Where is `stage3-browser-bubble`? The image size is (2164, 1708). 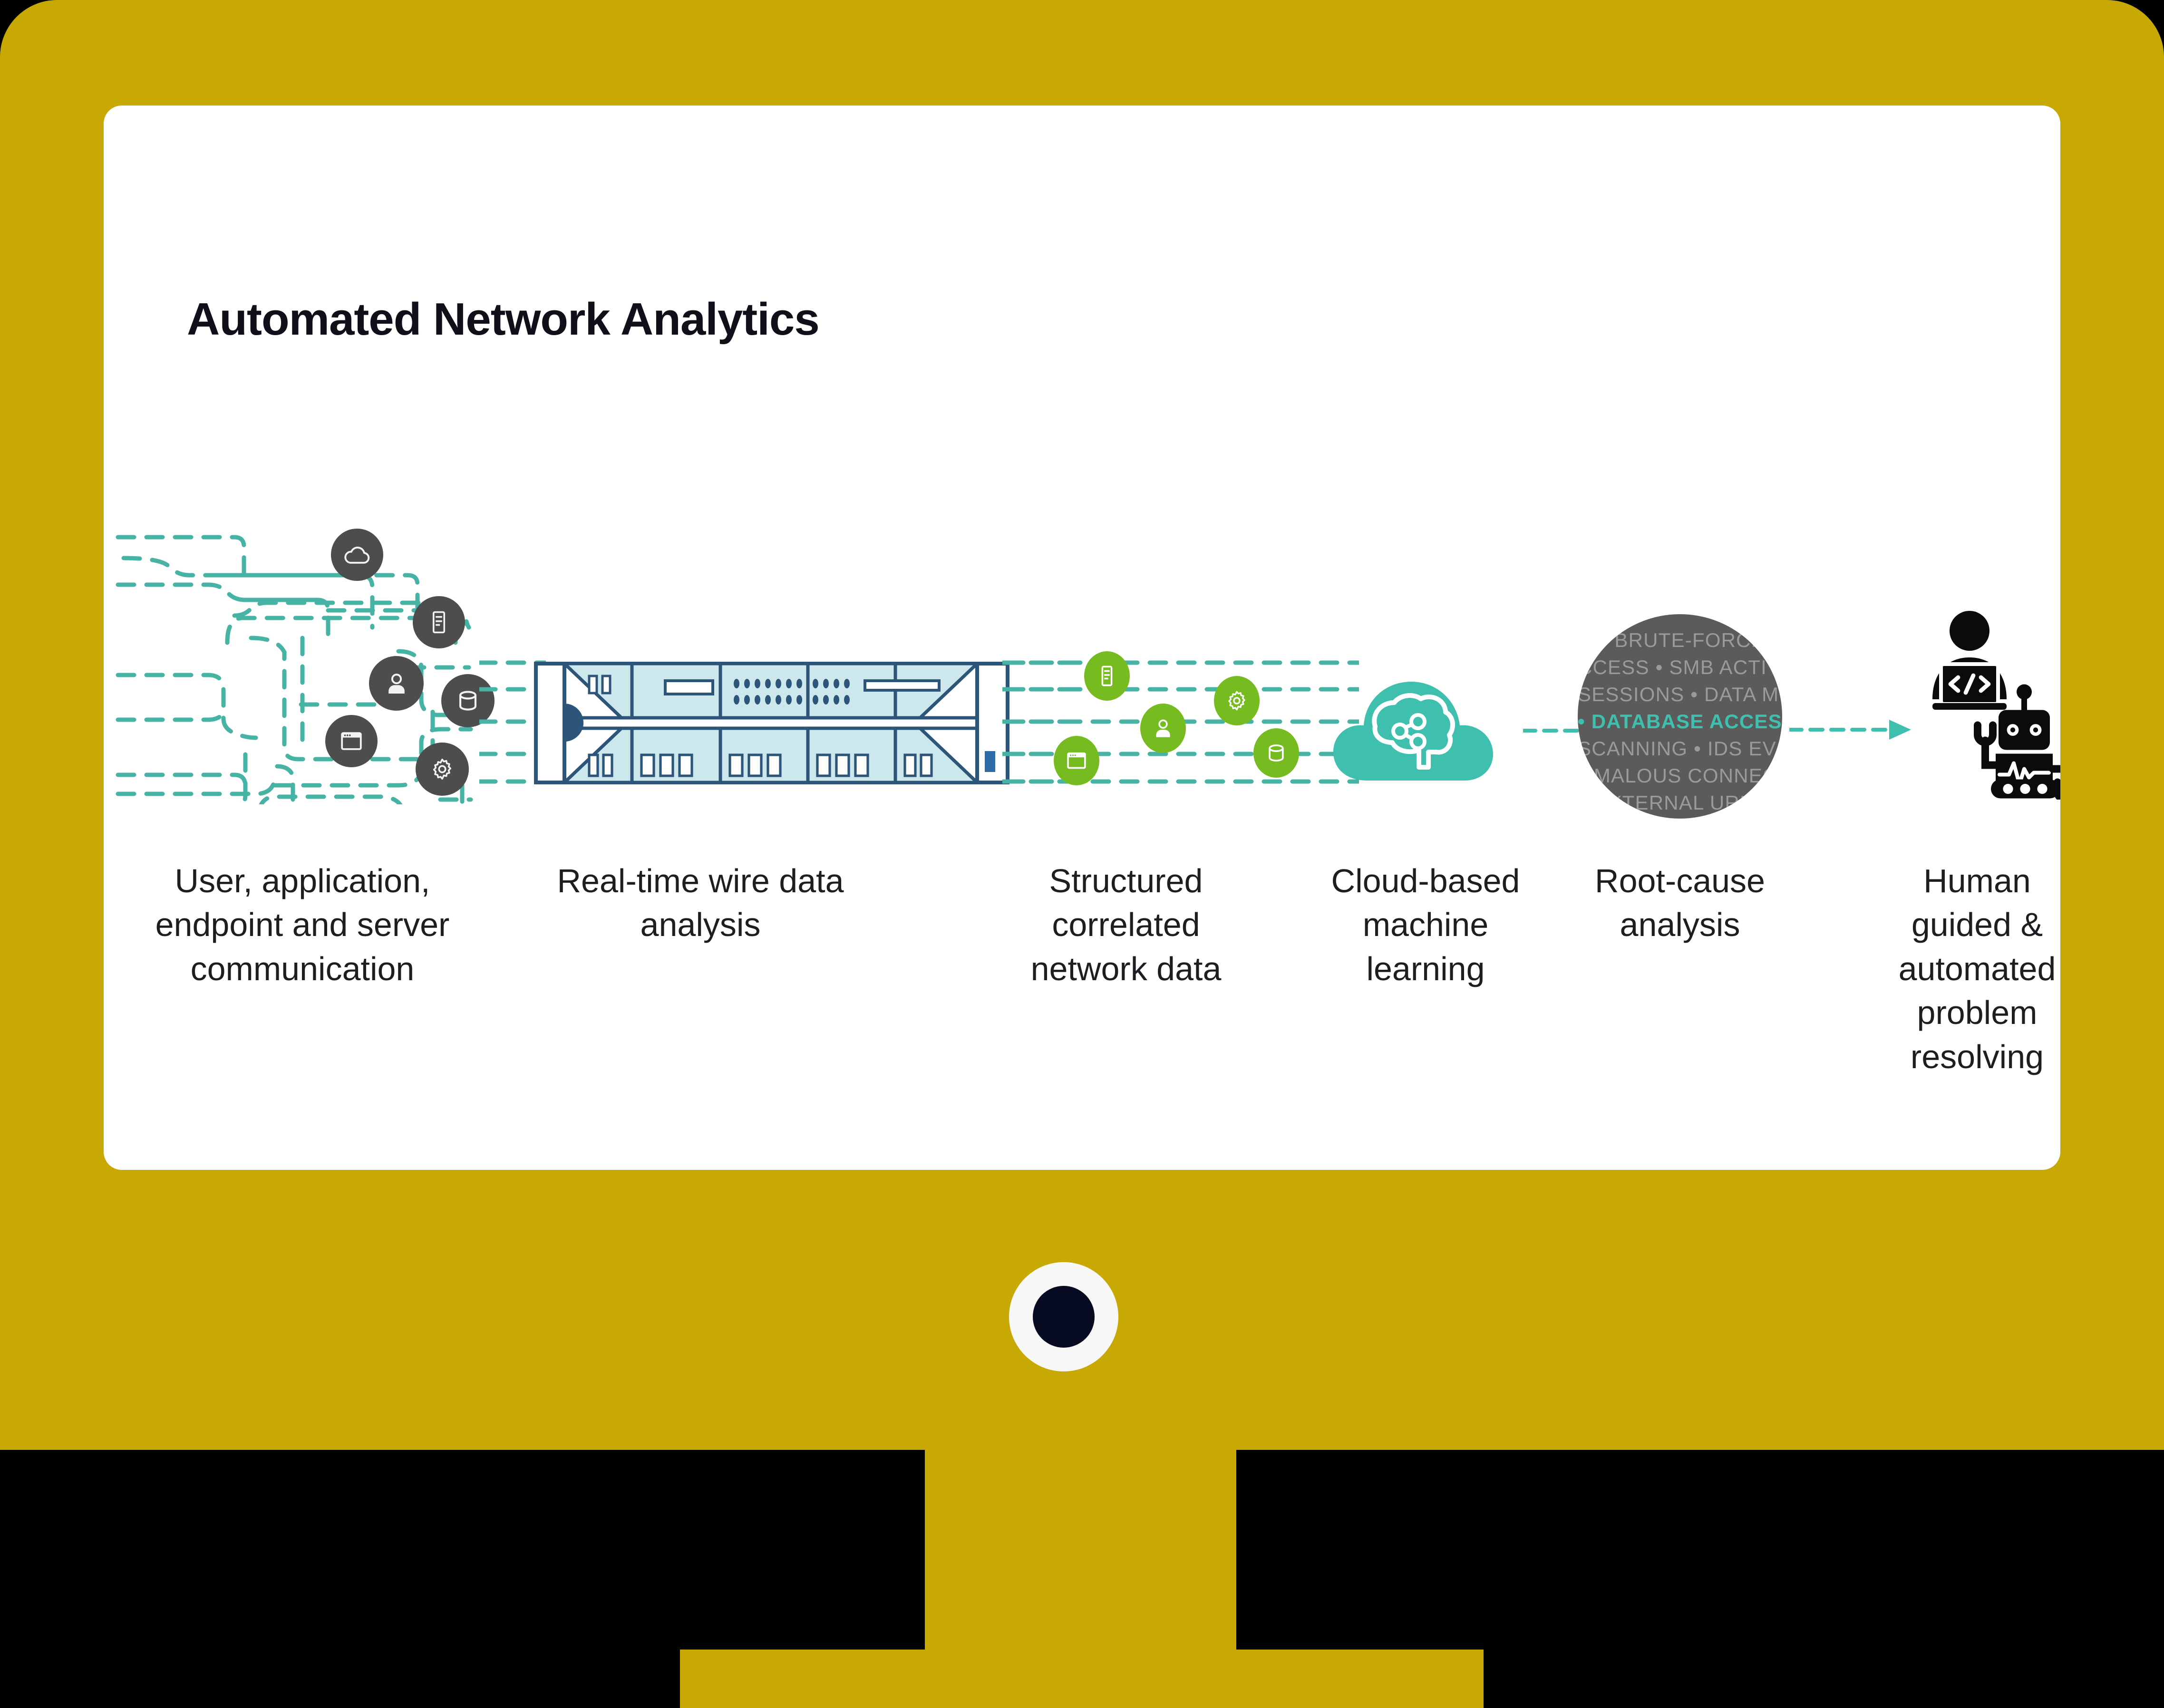 stage3-browser-bubble is located at coordinates (1076, 761).